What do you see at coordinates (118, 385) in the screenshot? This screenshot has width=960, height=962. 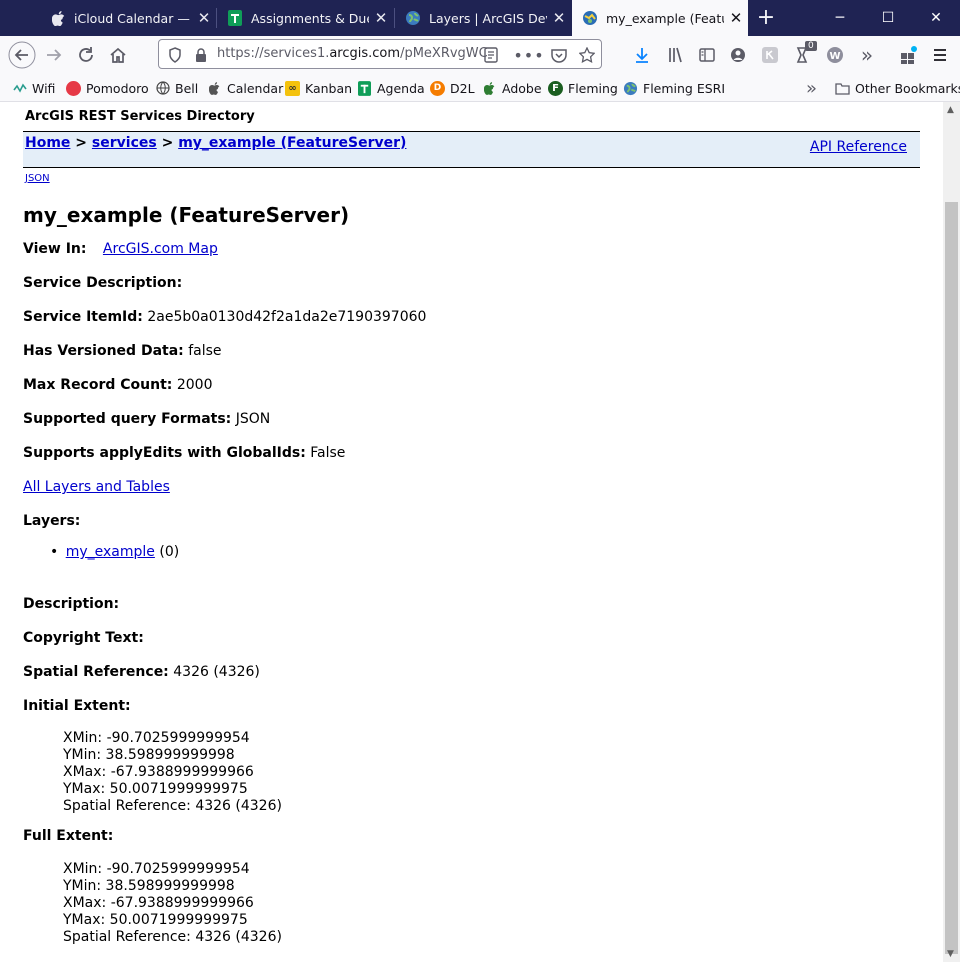 I see `max-record-row: Max Record Count: 2000` at bounding box center [118, 385].